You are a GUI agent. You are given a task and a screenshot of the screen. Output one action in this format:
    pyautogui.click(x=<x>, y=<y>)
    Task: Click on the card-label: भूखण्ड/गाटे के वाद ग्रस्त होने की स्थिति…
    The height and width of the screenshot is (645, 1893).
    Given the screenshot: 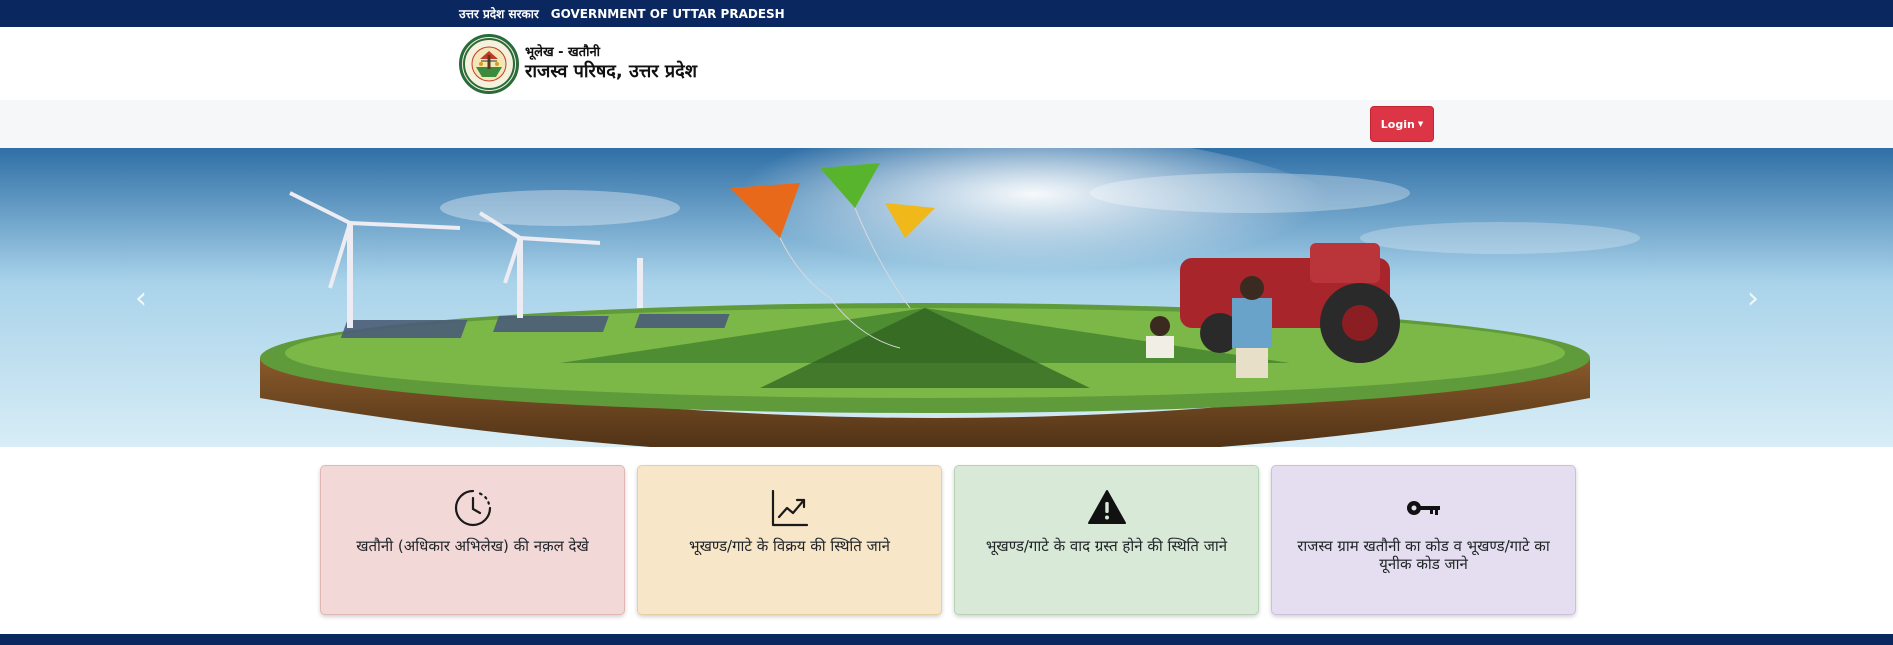 What is the action you would take?
    pyautogui.click(x=1106, y=546)
    